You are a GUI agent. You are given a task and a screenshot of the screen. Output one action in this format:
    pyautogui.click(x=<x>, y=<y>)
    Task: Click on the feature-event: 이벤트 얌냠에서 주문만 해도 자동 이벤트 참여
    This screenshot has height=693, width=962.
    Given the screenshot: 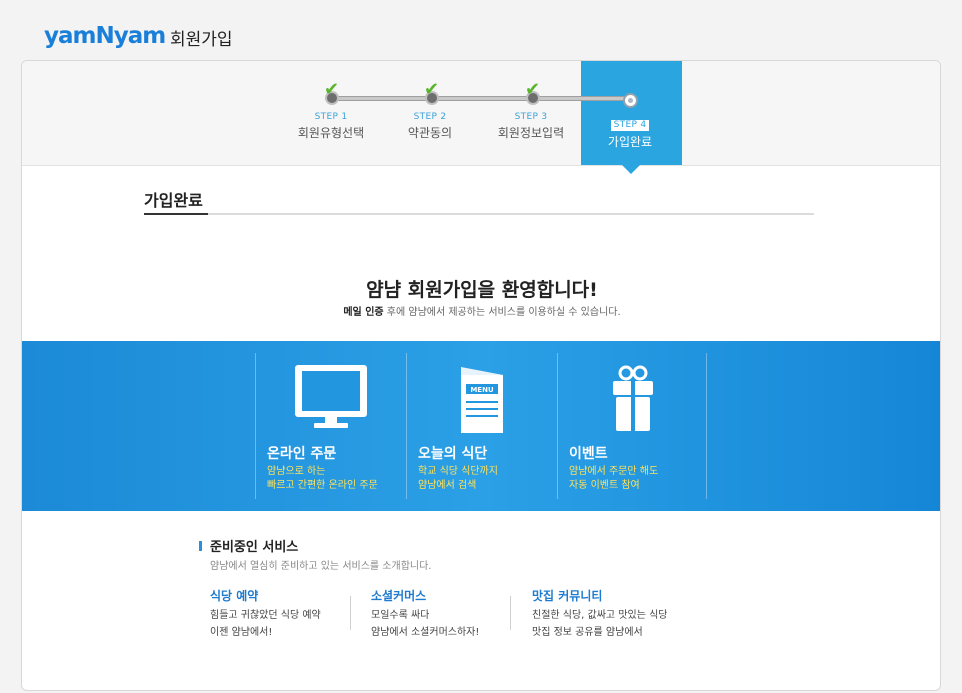 What is the action you would take?
    pyautogui.click(x=632, y=426)
    